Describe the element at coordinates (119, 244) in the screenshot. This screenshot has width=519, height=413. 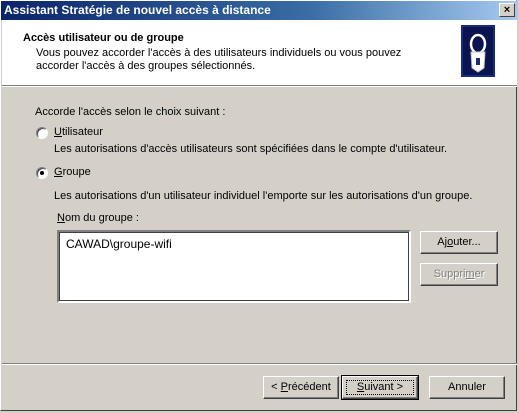
I see `list-item: CAWAD\groupe-wifi` at that location.